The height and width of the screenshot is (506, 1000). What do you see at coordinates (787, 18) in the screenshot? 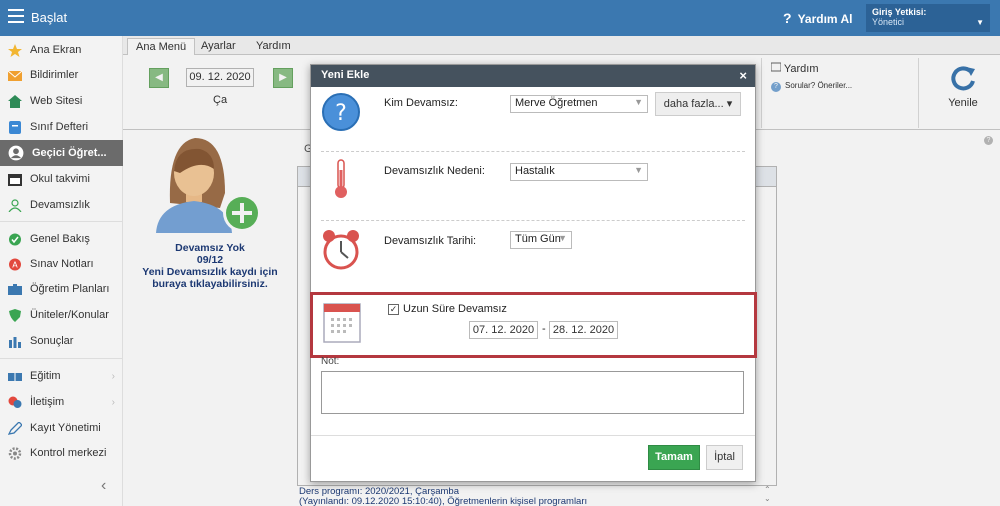
I see `question-icon: ?` at bounding box center [787, 18].